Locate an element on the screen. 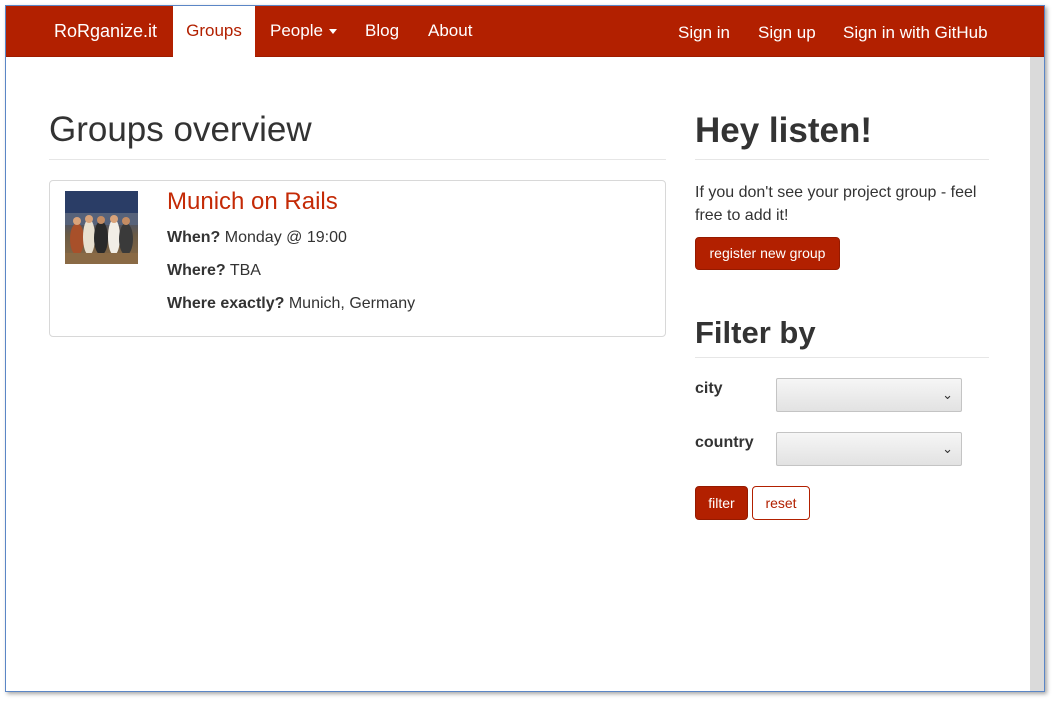  nav-groups: Groups is located at coordinates (214, 31).